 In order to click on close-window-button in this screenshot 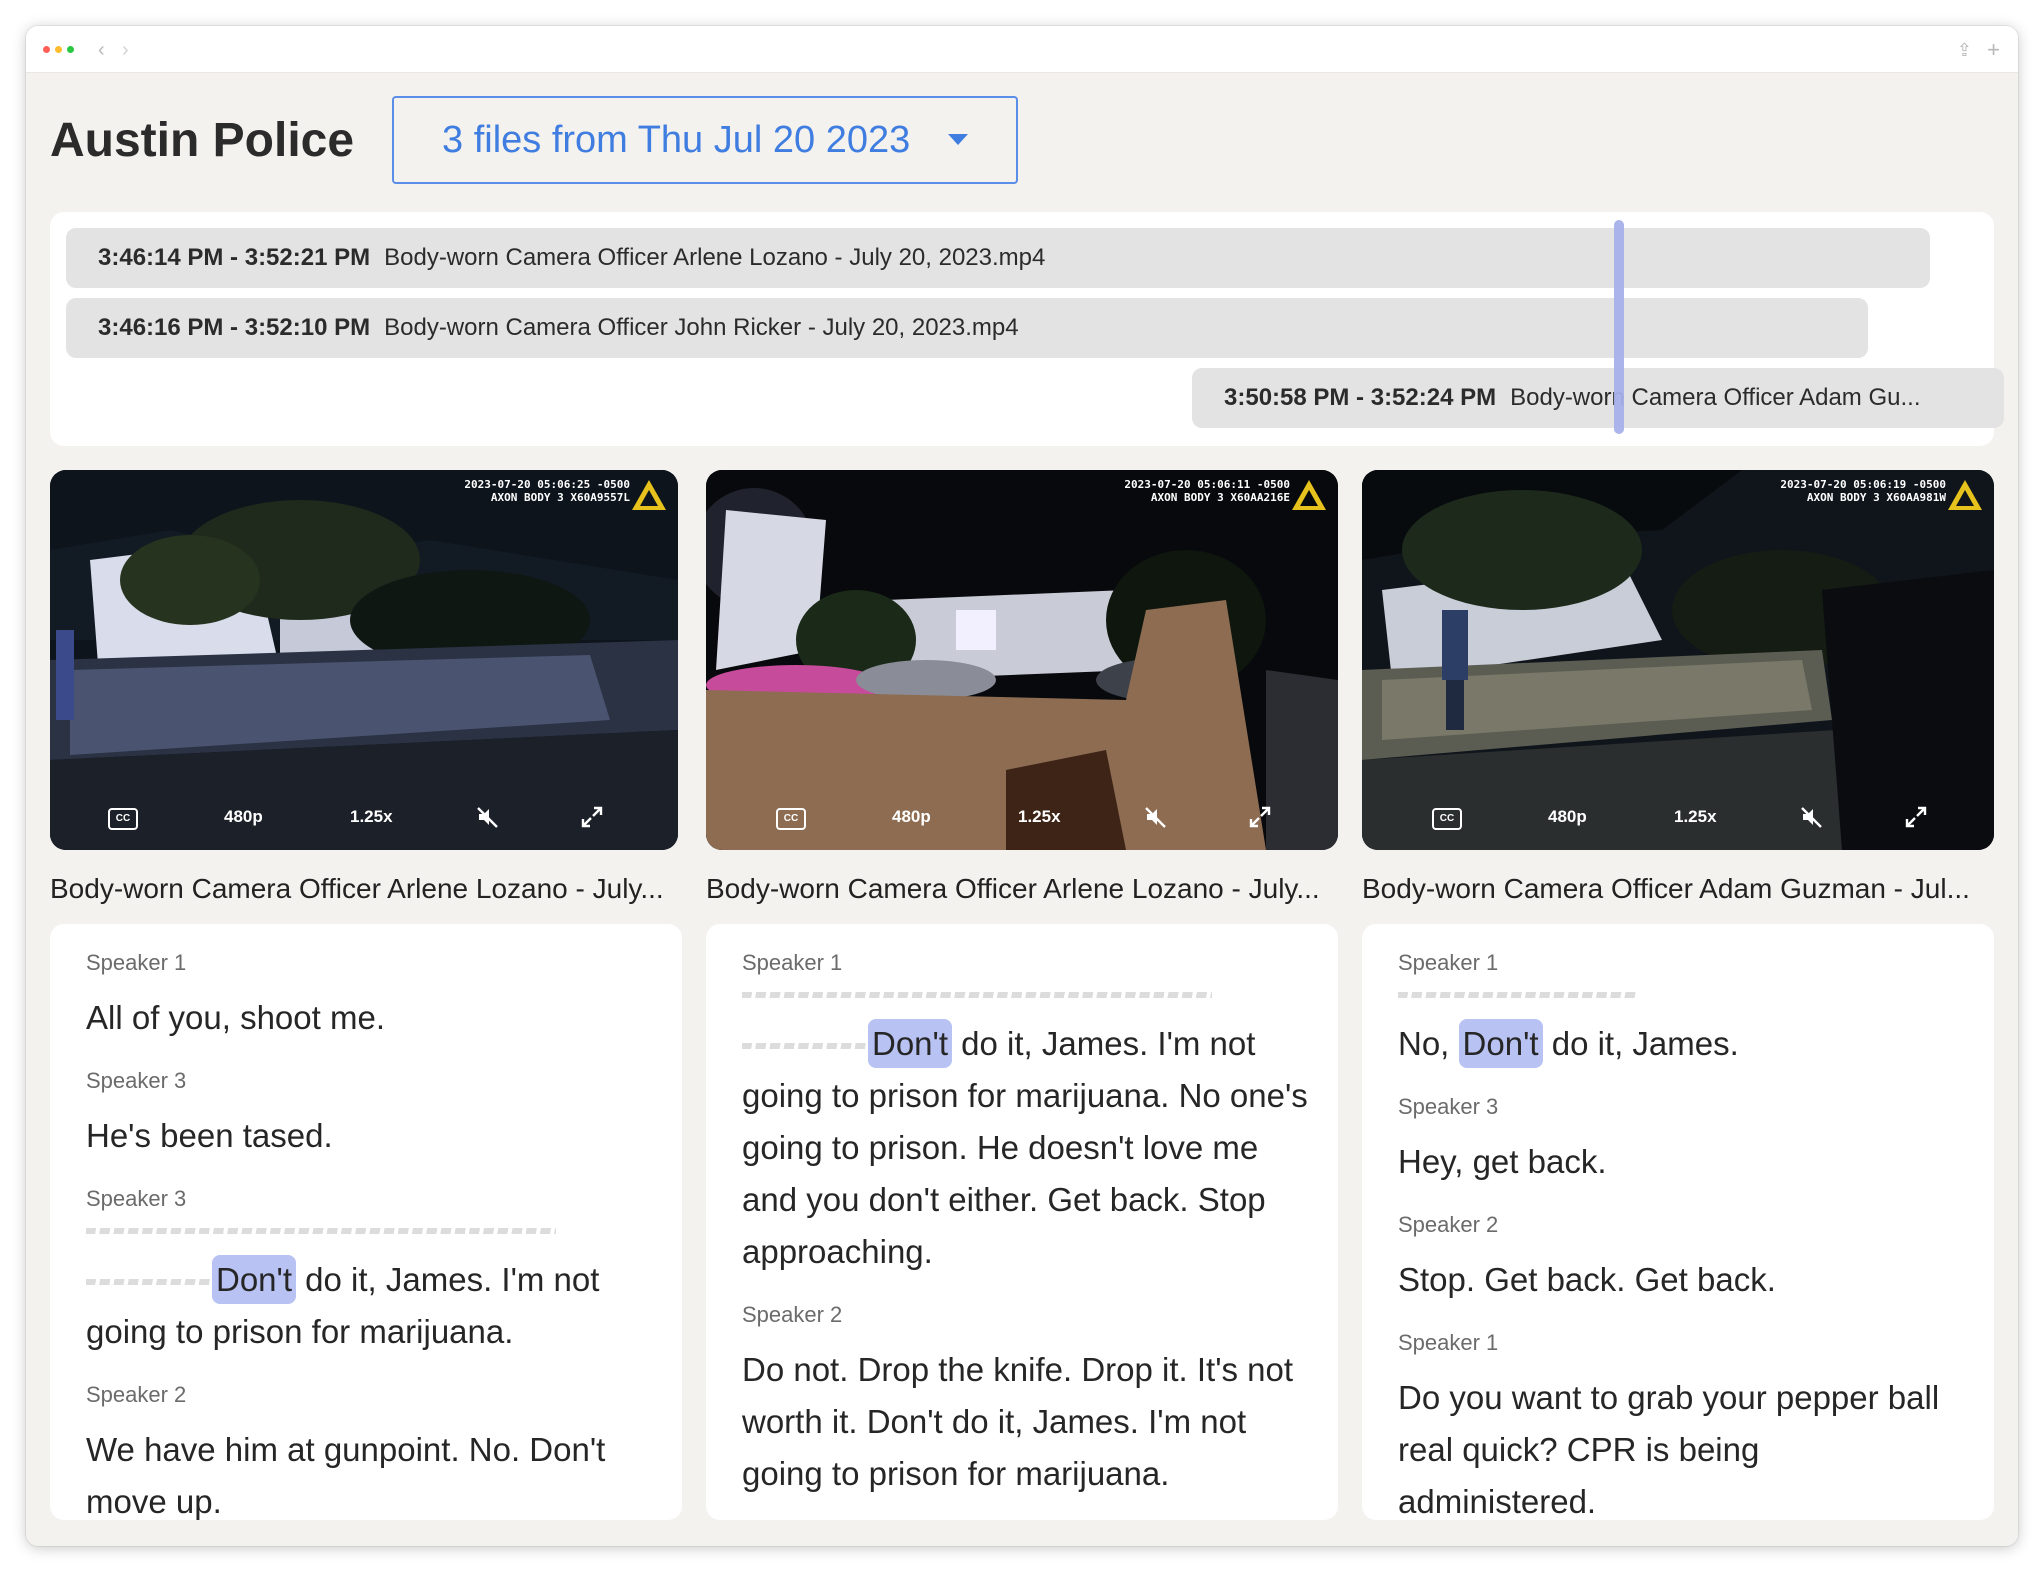, I will do `click(46, 49)`.